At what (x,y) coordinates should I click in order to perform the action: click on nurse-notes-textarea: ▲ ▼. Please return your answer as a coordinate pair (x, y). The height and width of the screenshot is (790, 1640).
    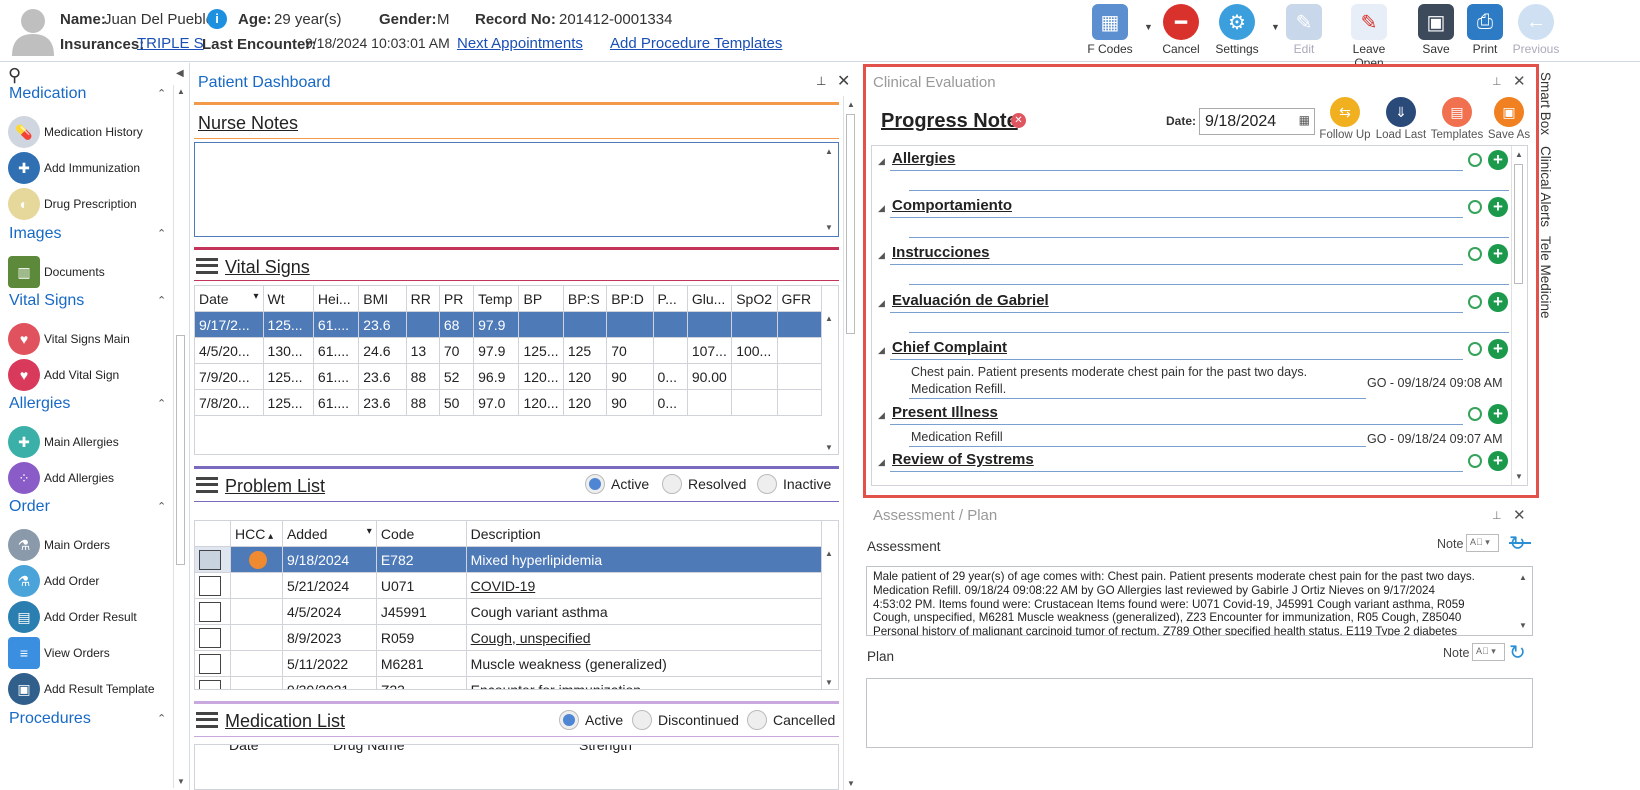
    Looking at the image, I should click on (516, 189).